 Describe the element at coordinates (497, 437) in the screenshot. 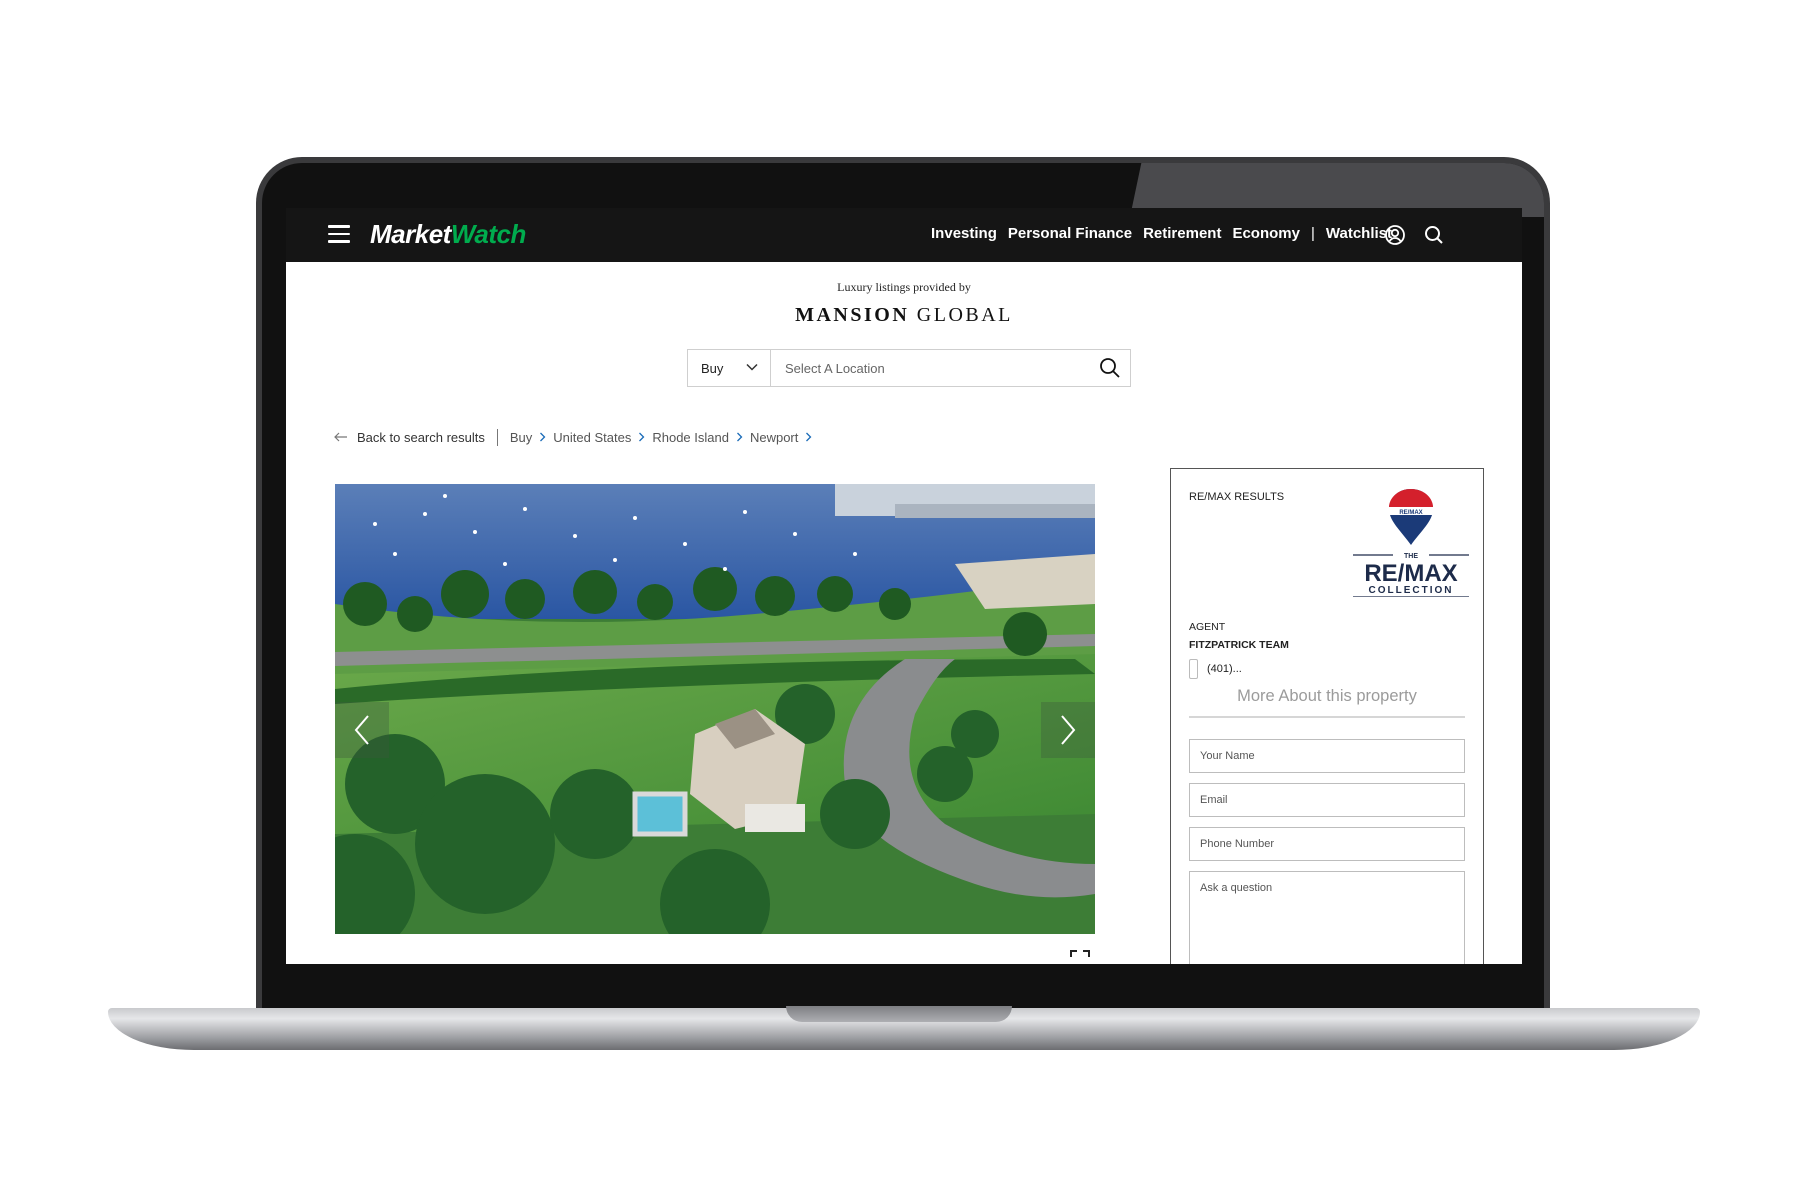

I see `breadcrumb-divider` at that location.